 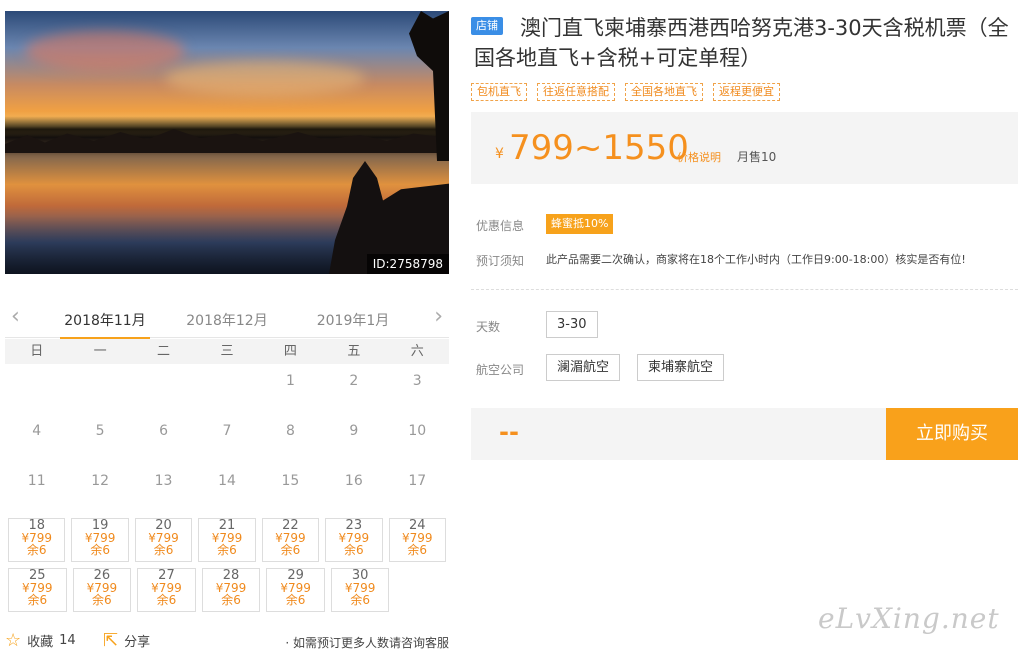 What do you see at coordinates (681, 367) in the screenshot?
I see `airline-option-cambodia: 柬埔寨航空` at bounding box center [681, 367].